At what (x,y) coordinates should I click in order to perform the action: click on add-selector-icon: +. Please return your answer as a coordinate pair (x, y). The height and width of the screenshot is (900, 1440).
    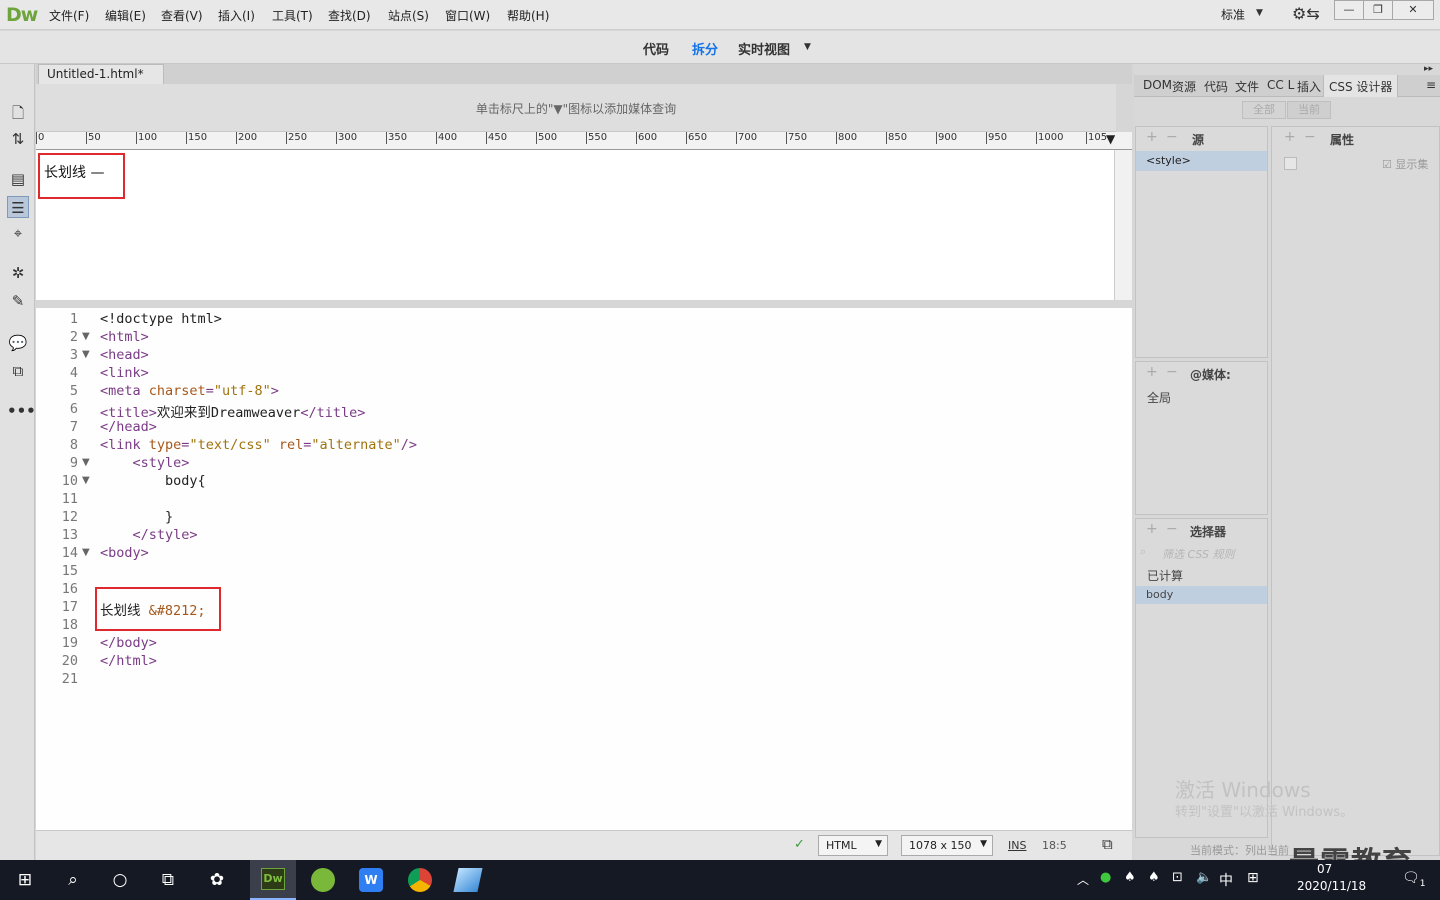
    Looking at the image, I should click on (1152, 529).